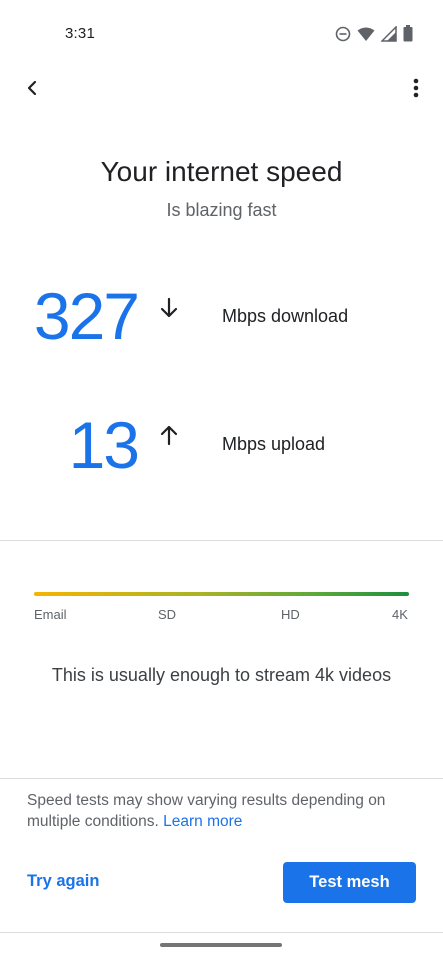 The image size is (443, 960). Describe the element at coordinates (86, 316) in the screenshot. I see `download-speed-value: 327` at that location.